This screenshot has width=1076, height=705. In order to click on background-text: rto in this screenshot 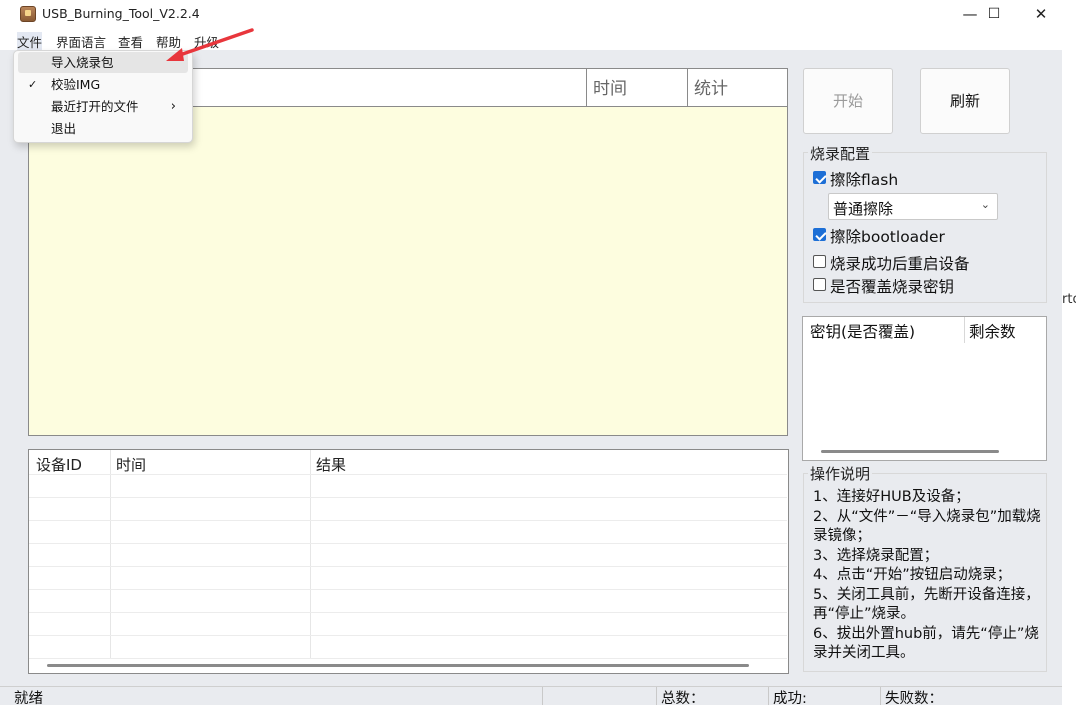, I will do `click(1069, 299)`.